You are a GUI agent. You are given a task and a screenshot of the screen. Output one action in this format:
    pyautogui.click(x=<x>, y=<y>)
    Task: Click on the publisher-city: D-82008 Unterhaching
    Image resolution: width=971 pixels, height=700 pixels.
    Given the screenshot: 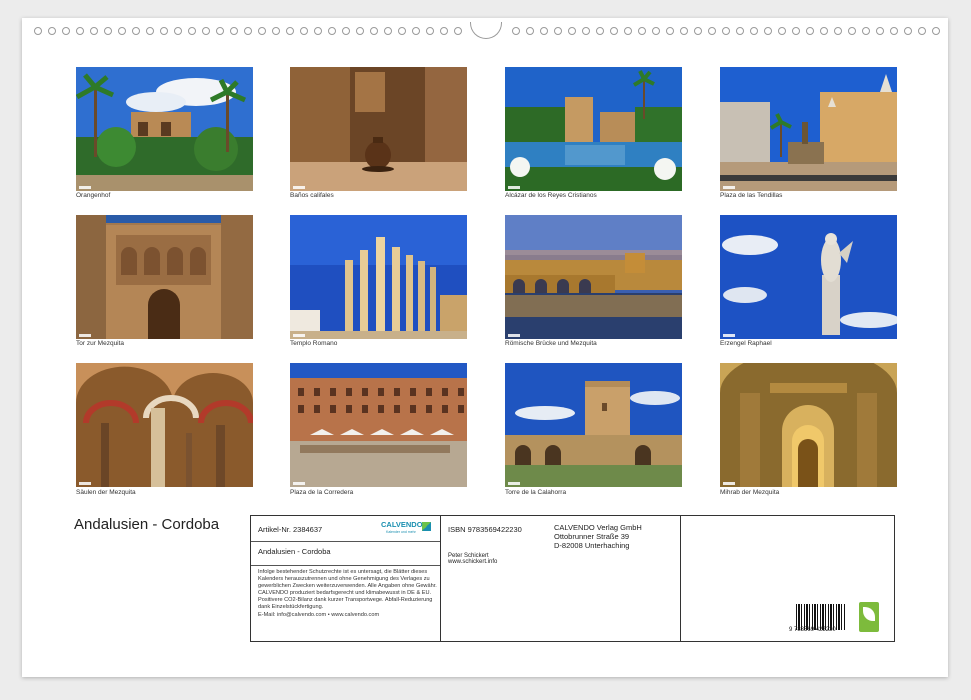 What is the action you would take?
    pyautogui.click(x=592, y=545)
    